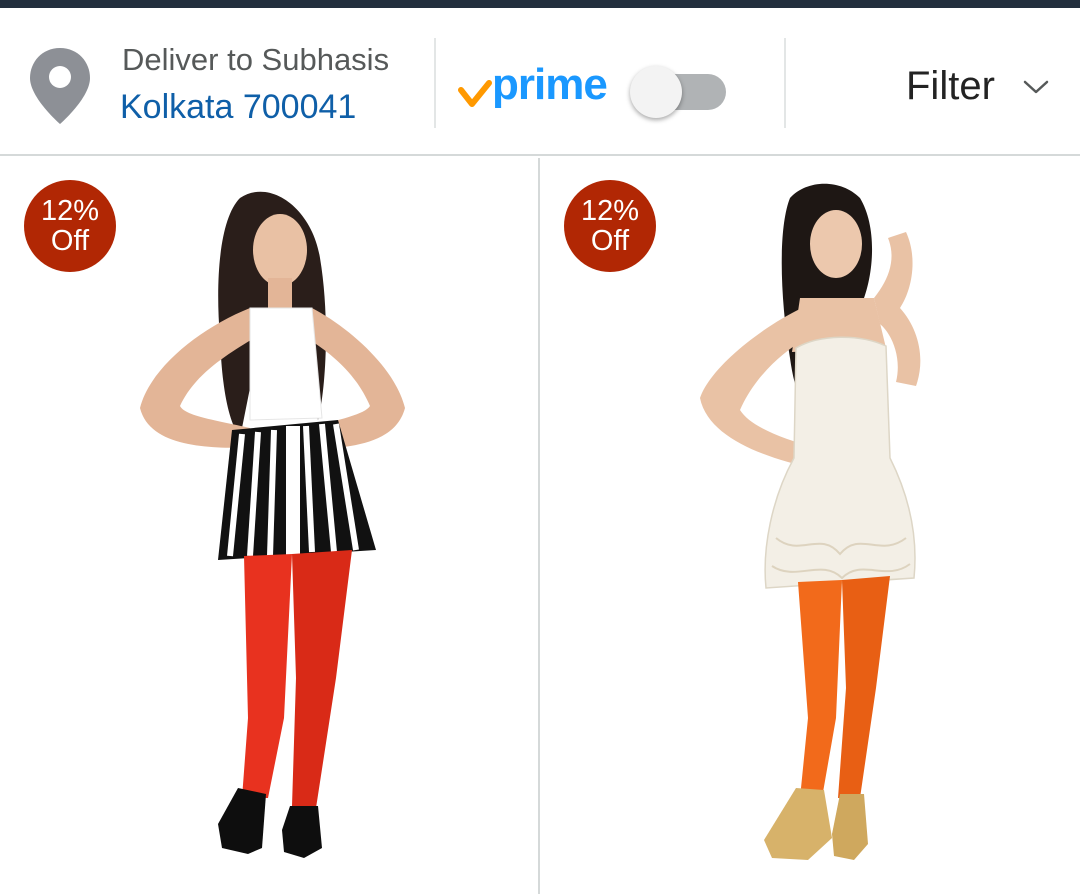  What do you see at coordinates (656, 92) in the screenshot?
I see `toggle-knob` at bounding box center [656, 92].